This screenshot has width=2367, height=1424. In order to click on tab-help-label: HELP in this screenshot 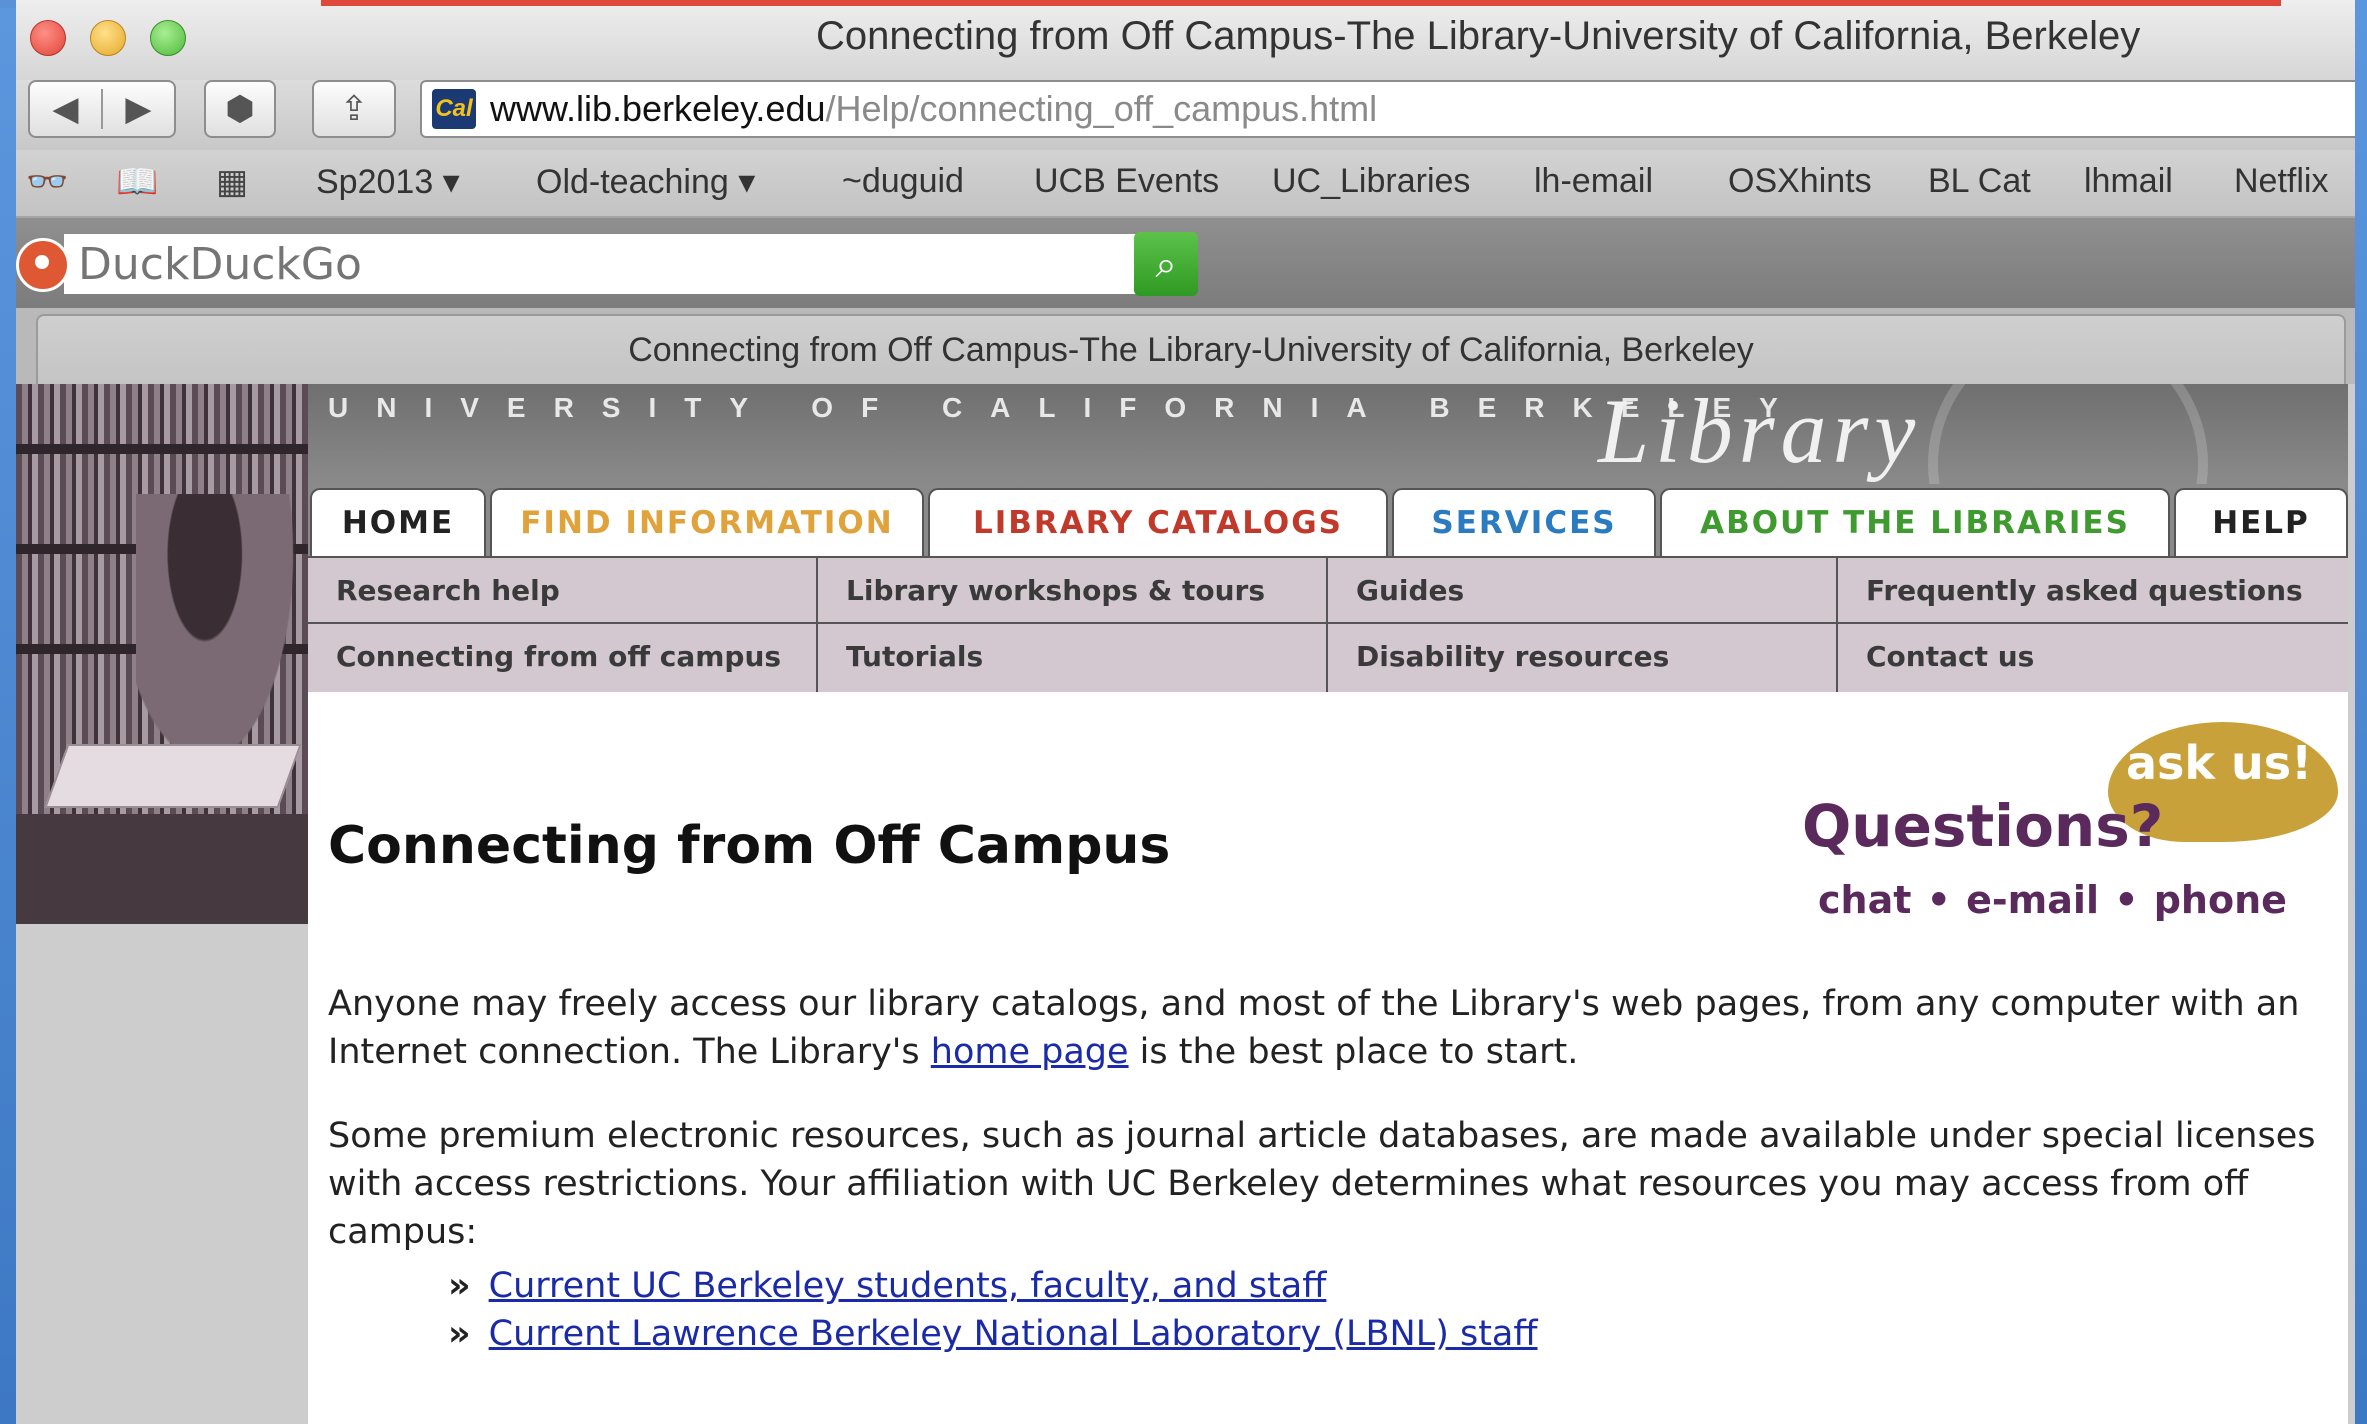, I will do `click(2261, 523)`.